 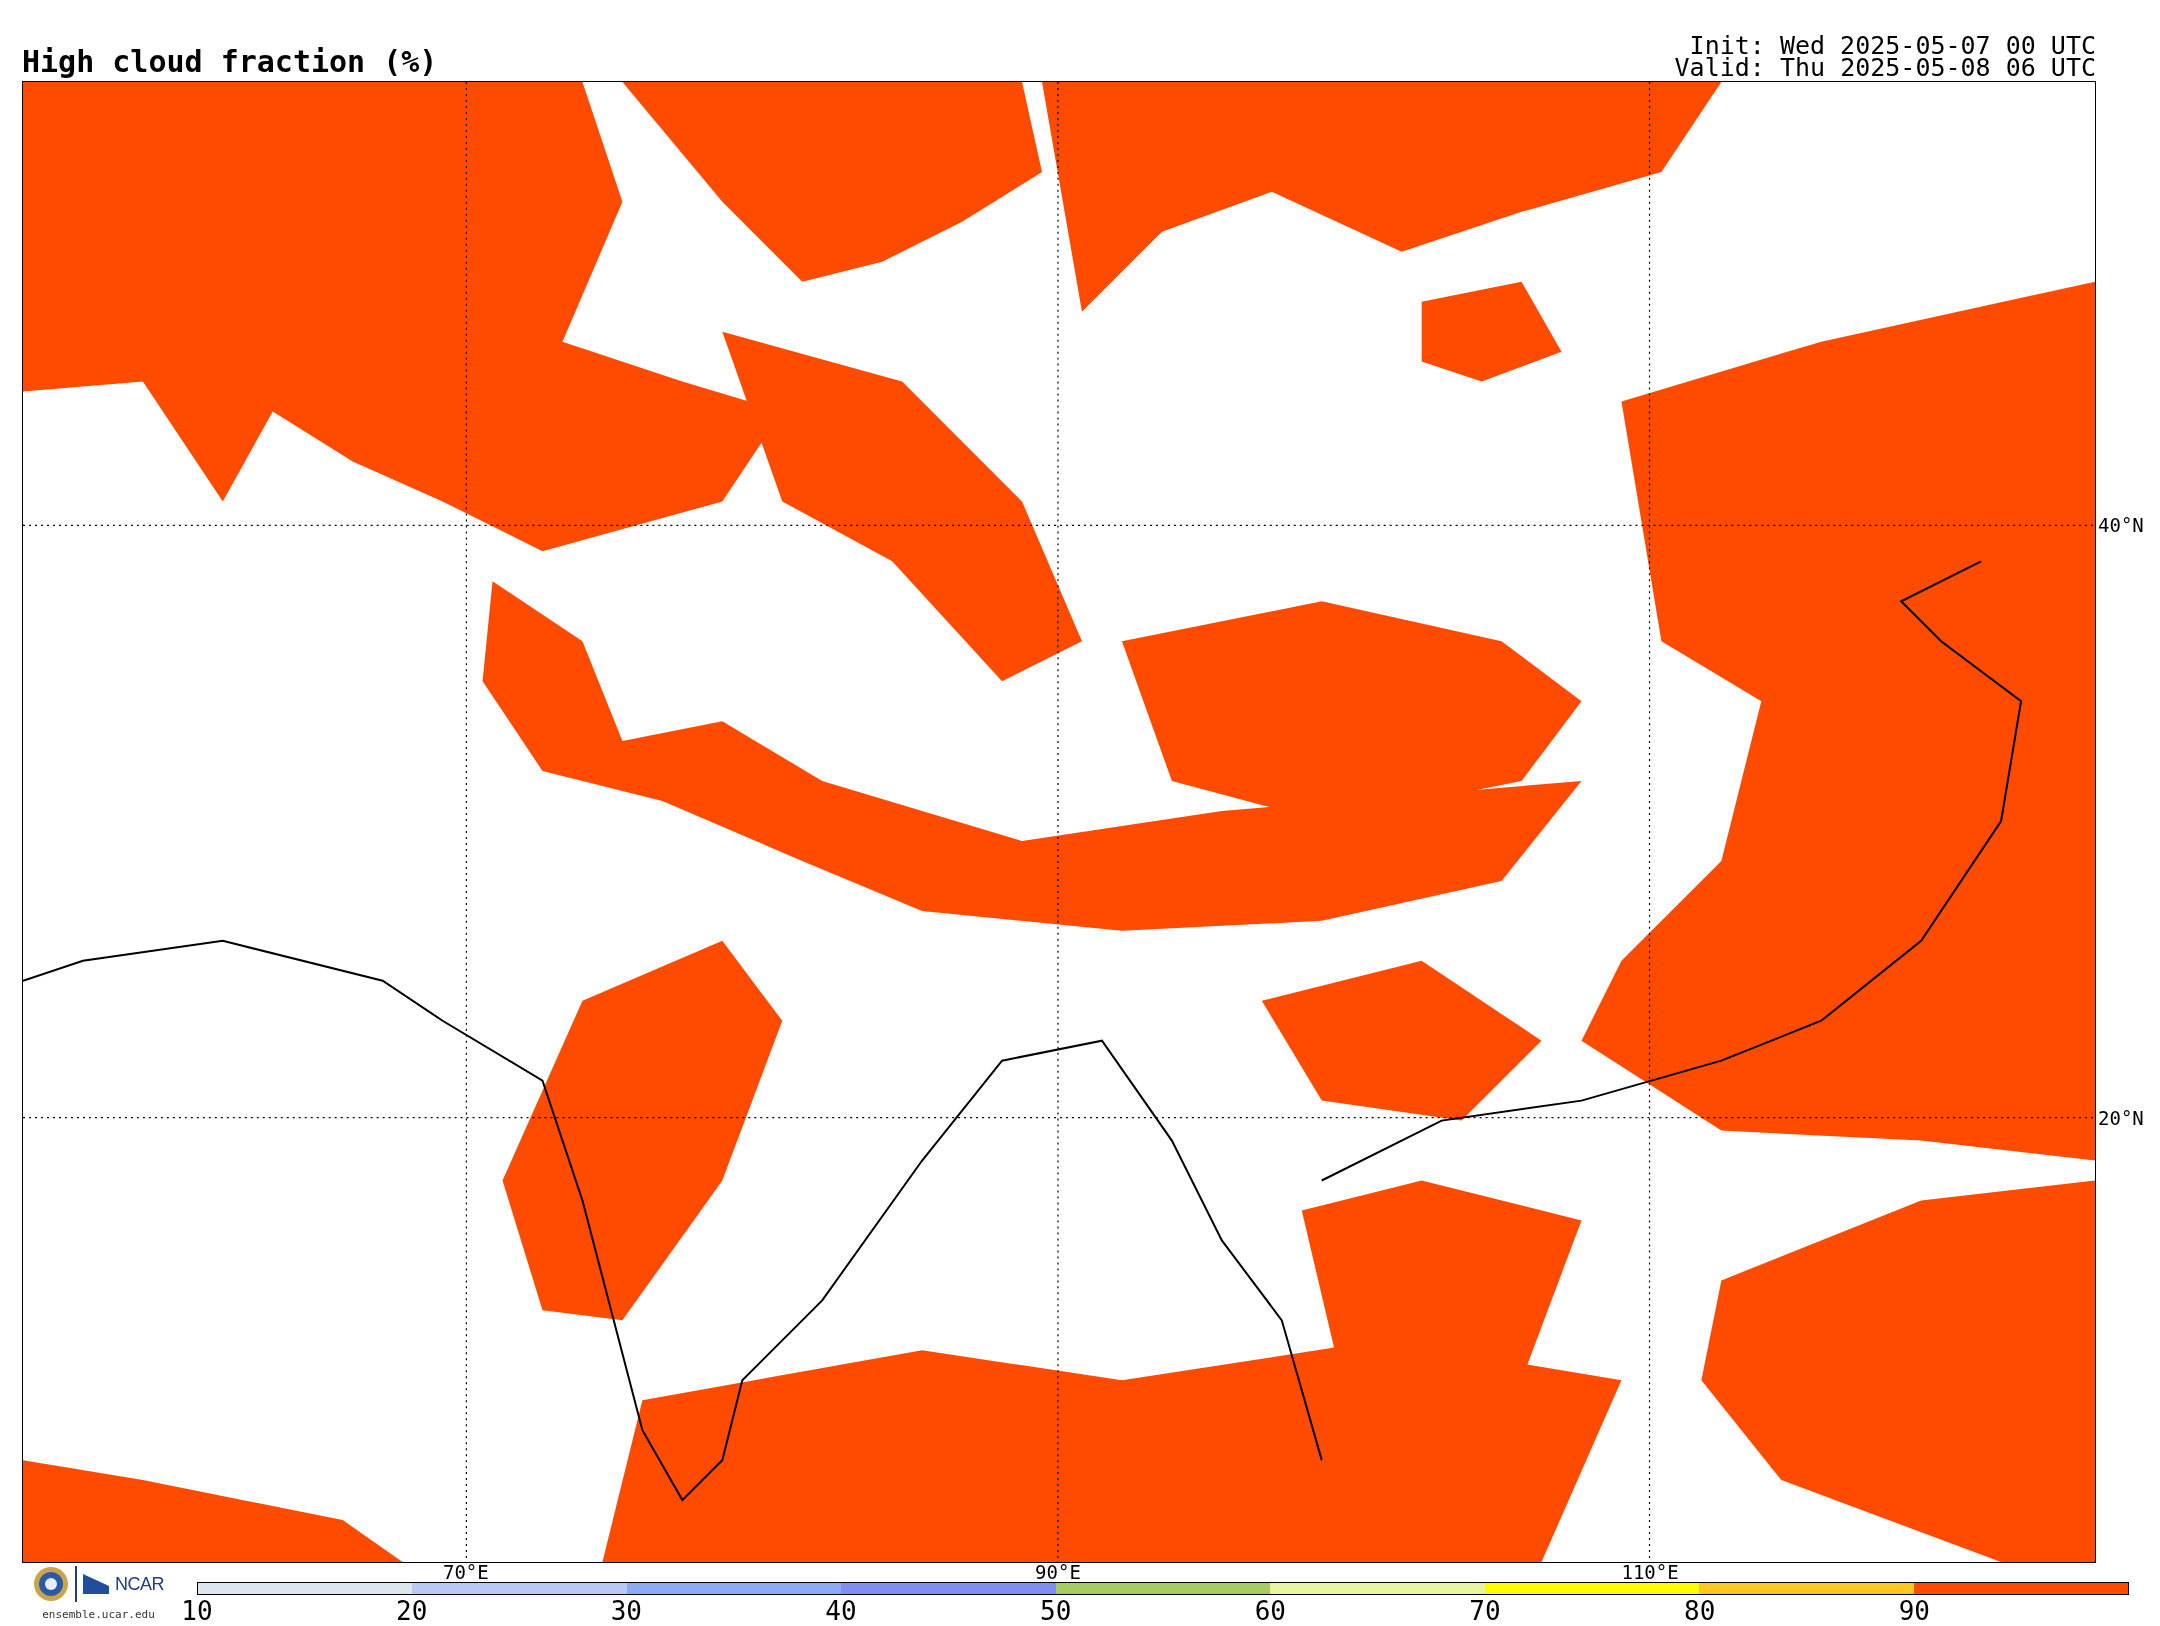 What do you see at coordinates (197, 1611) in the screenshot?
I see `tick-label: 10` at bounding box center [197, 1611].